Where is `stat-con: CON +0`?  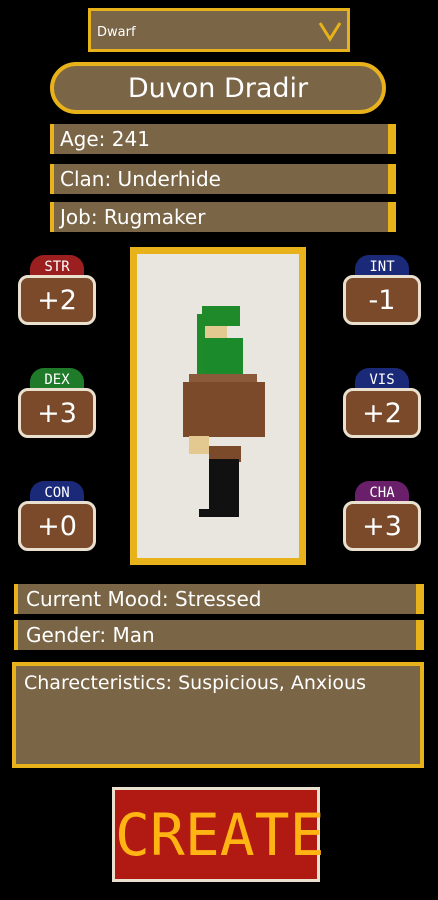
stat-con: CON +0 is located at coordinates (57, 516).